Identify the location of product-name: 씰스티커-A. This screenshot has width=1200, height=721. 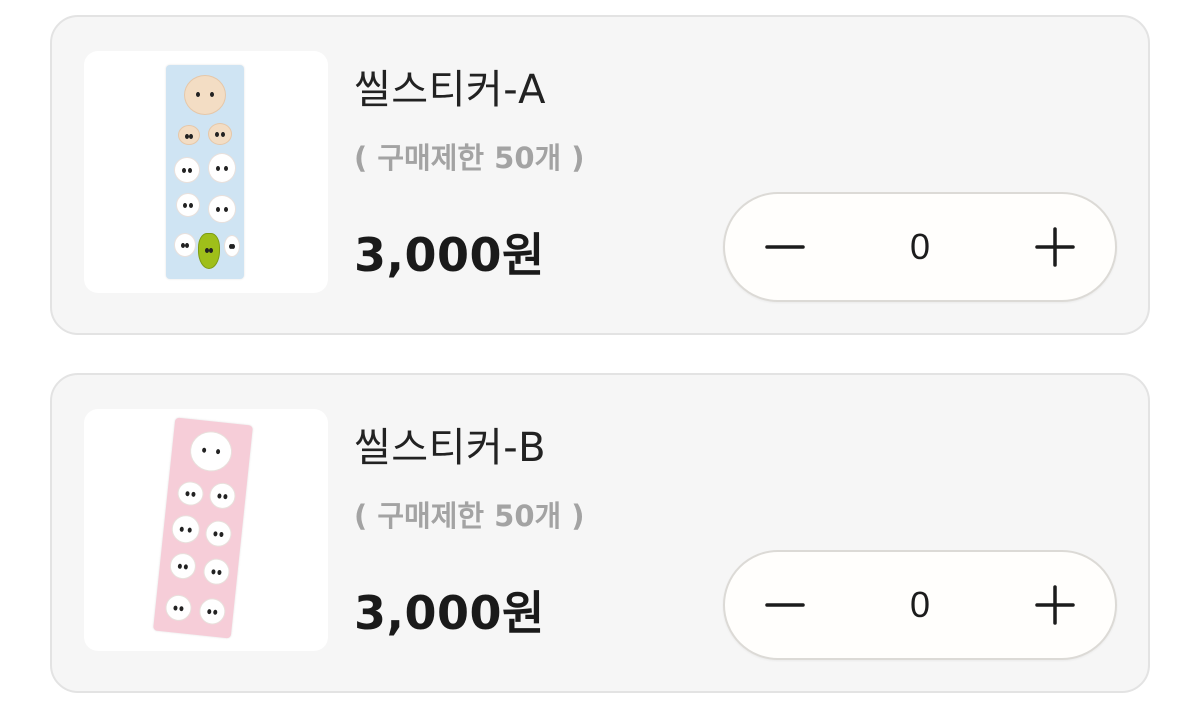
(450, 90).